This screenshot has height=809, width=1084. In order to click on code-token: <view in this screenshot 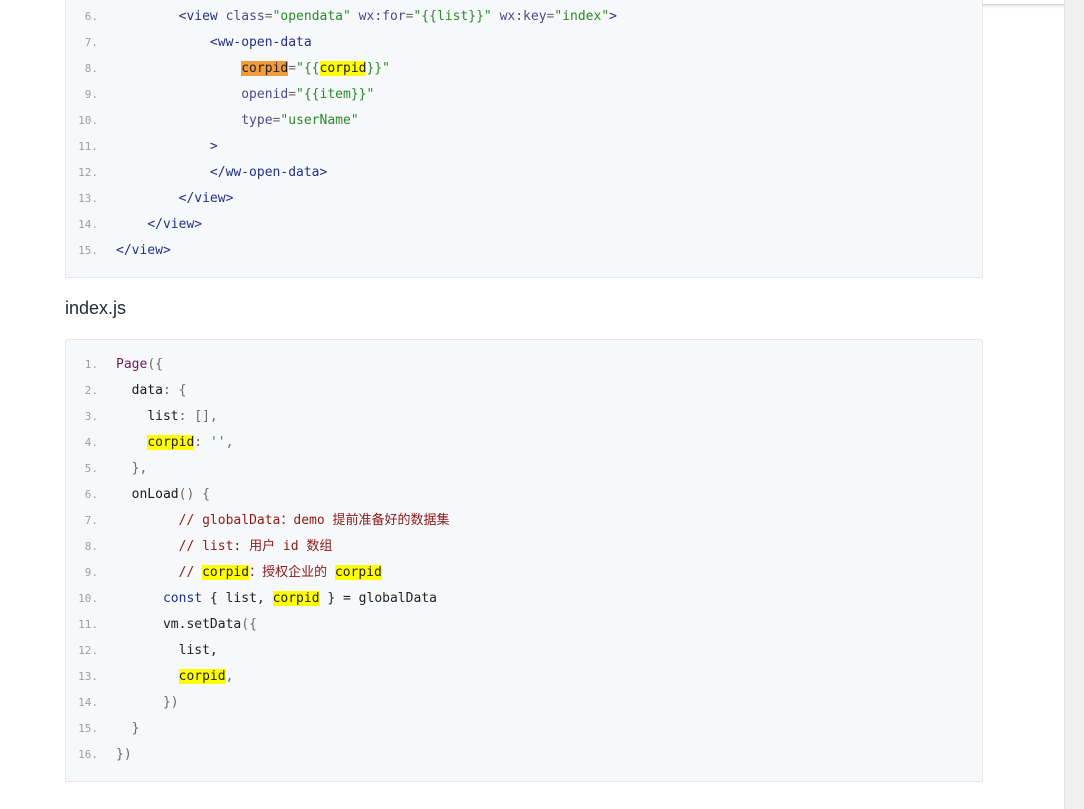, I will do `click(202, 16)`.